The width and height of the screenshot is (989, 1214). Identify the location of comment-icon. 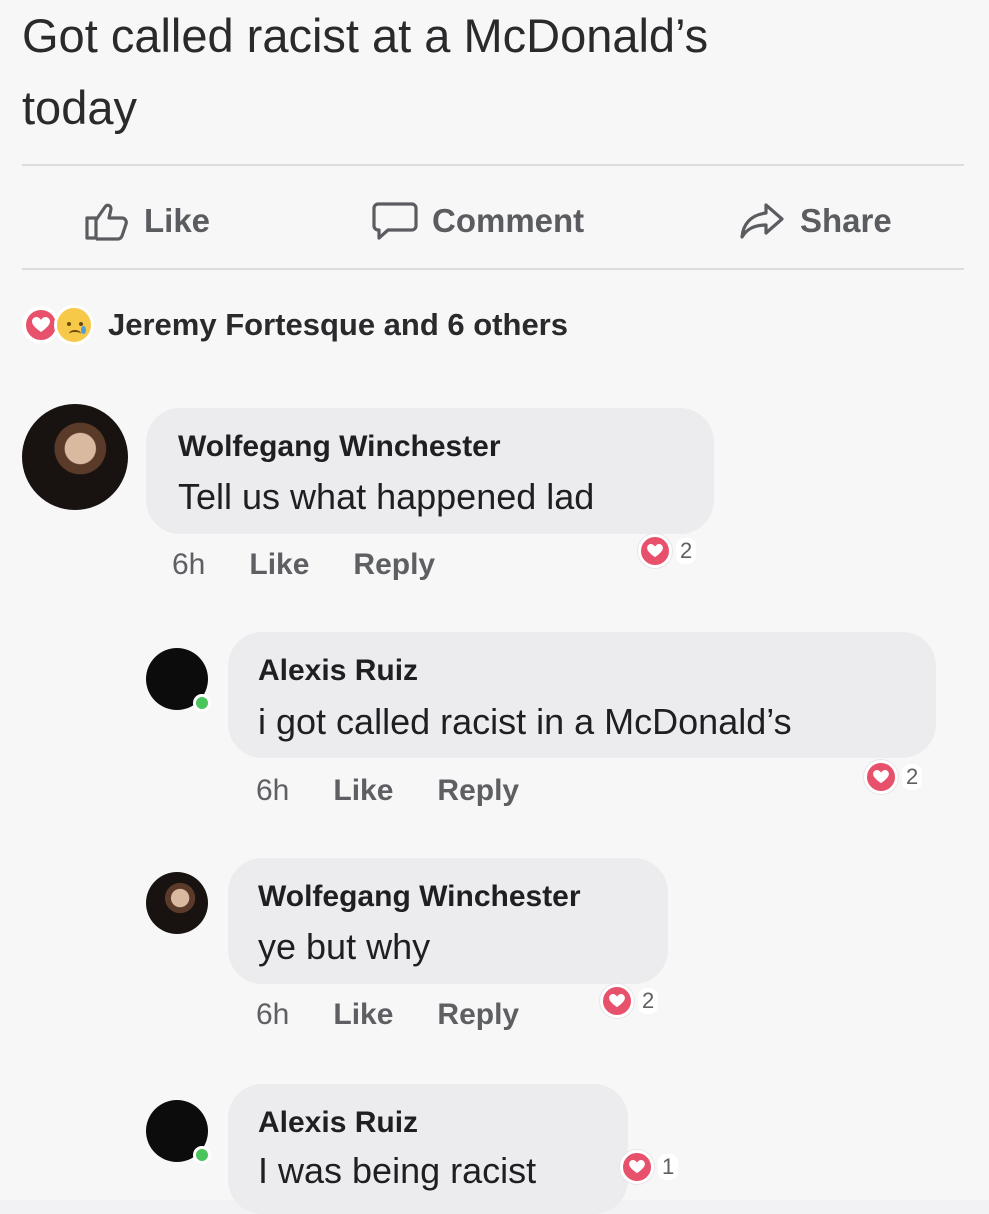
(395, 221).